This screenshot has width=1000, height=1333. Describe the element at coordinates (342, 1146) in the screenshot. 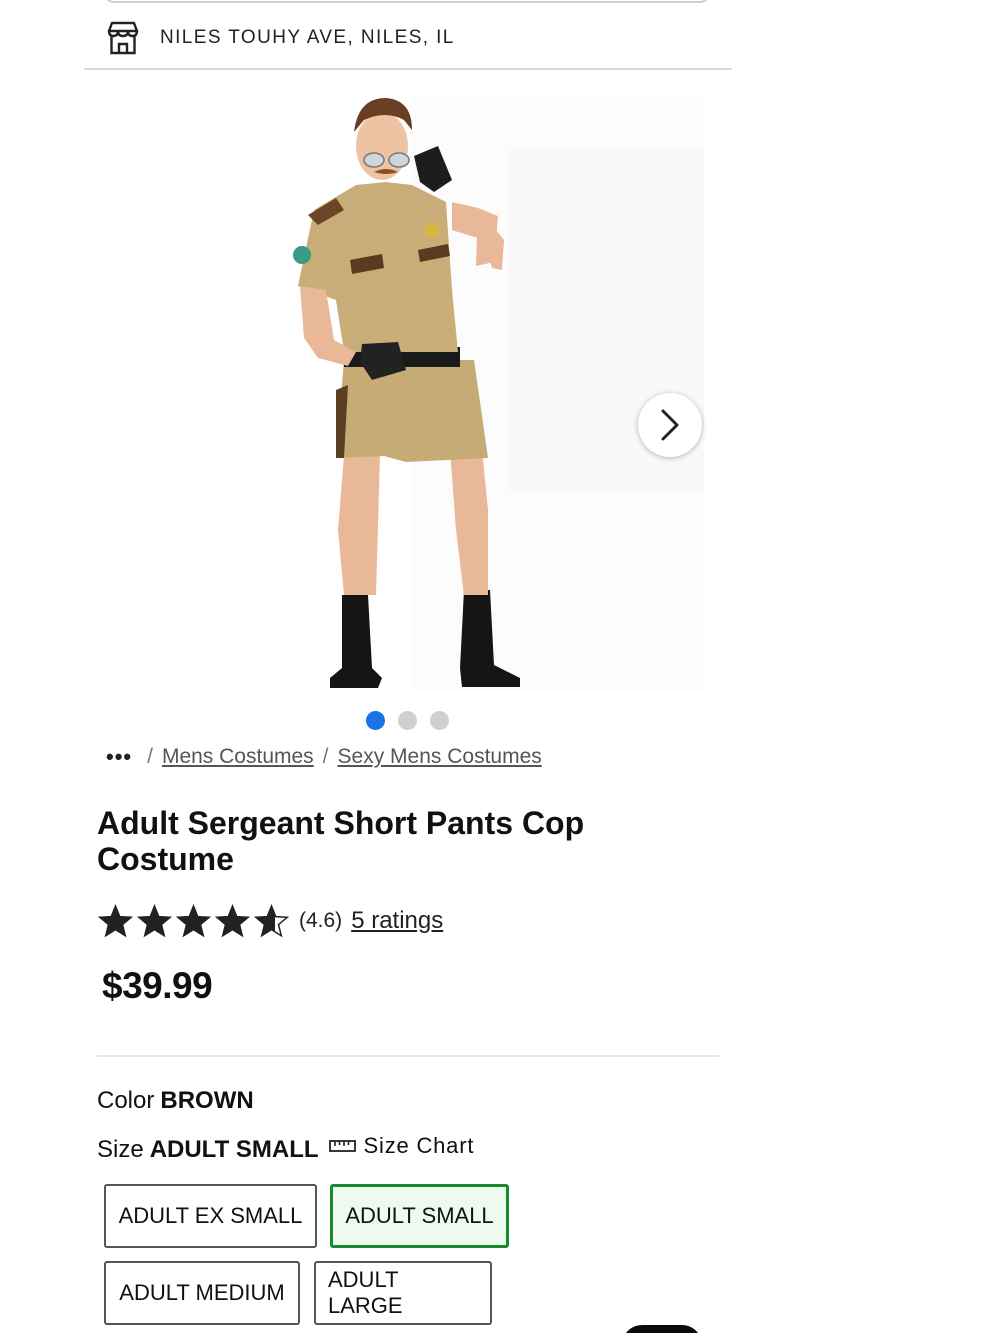

I see `ruler-icon` at that location.